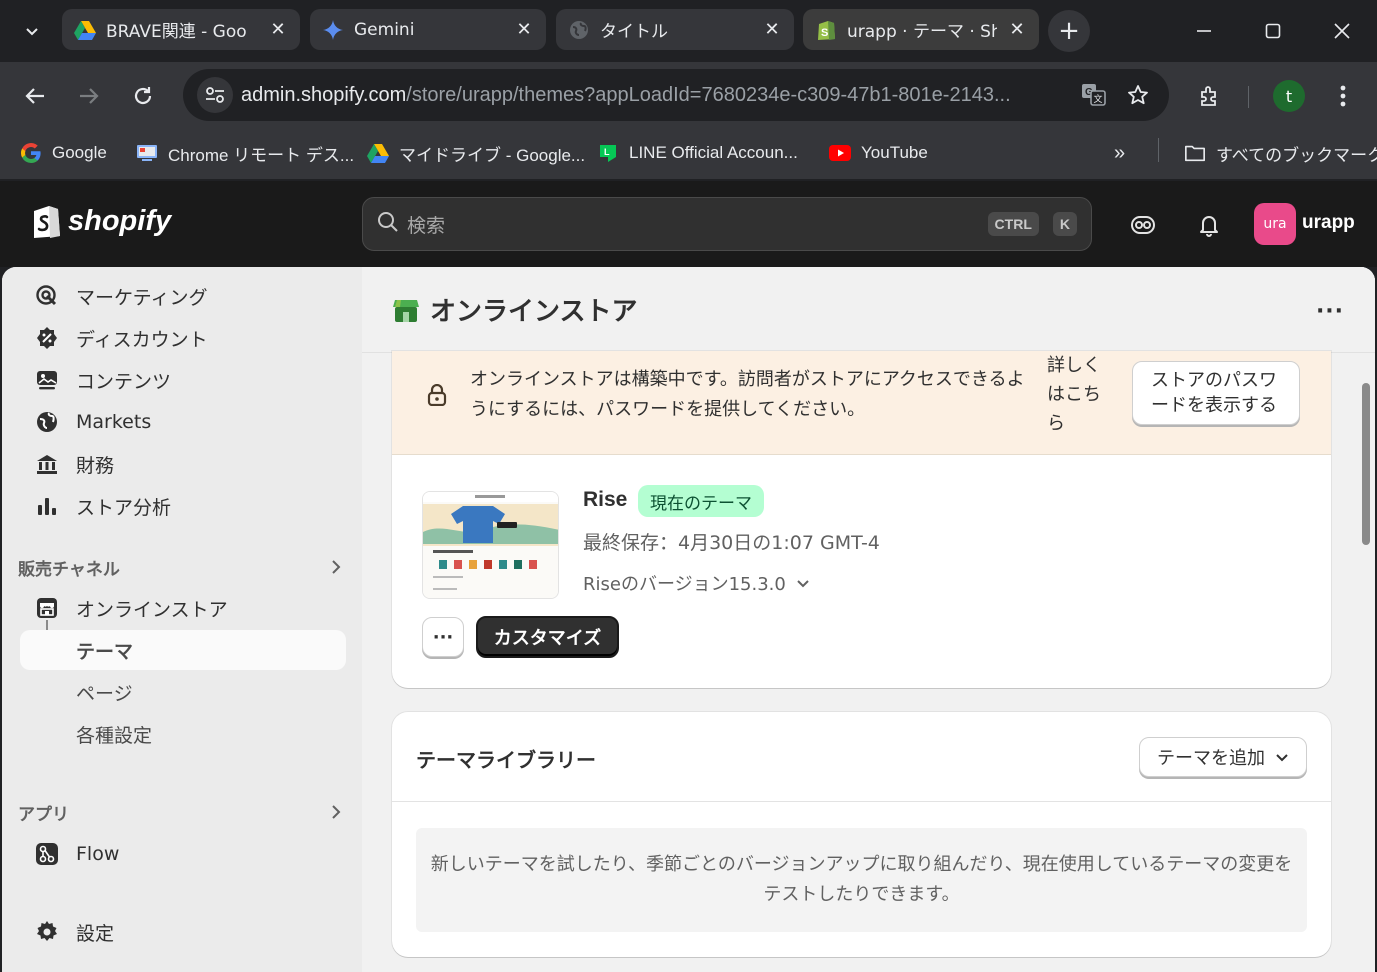 The width and height of the screenshot is (1377, 972). What do you see at coordinates (183, 422) in the screenshot?
I see `sidebar-item-markets: Markets` at bounding box center [183, 422].